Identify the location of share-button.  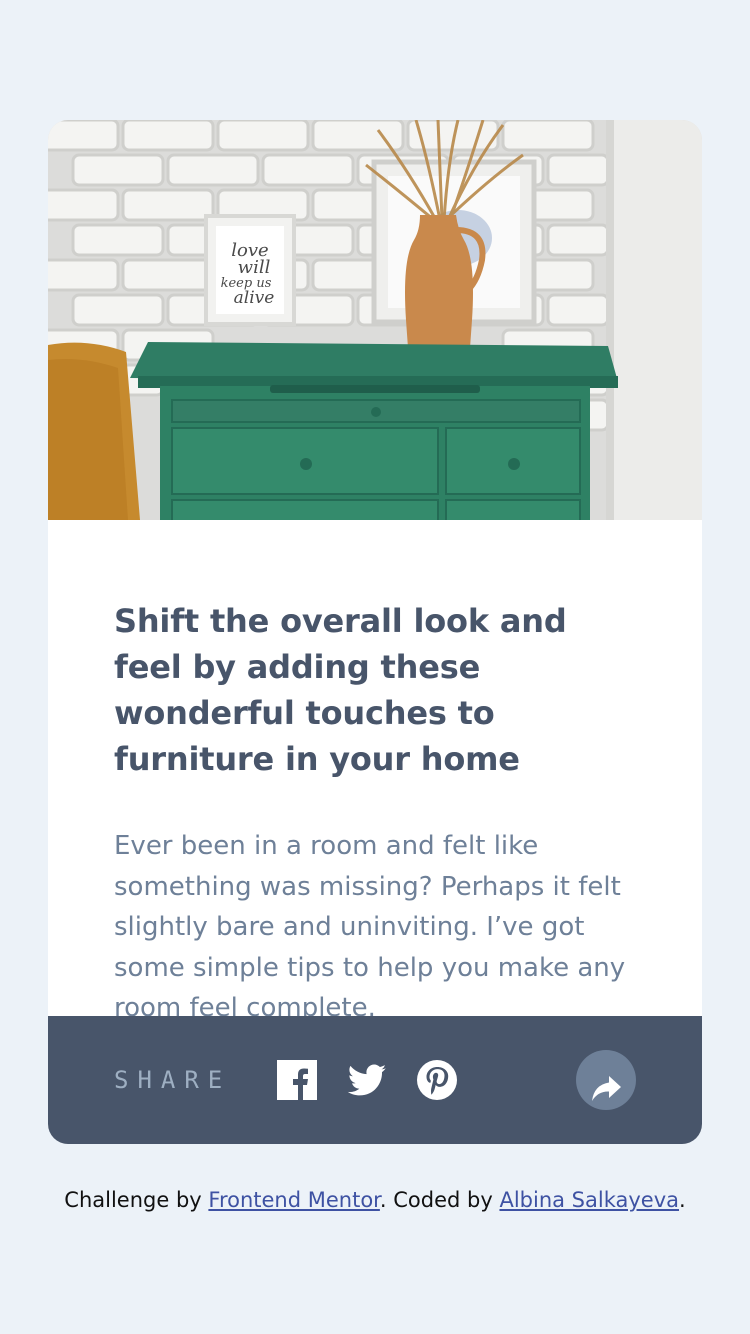
(606, 1080).